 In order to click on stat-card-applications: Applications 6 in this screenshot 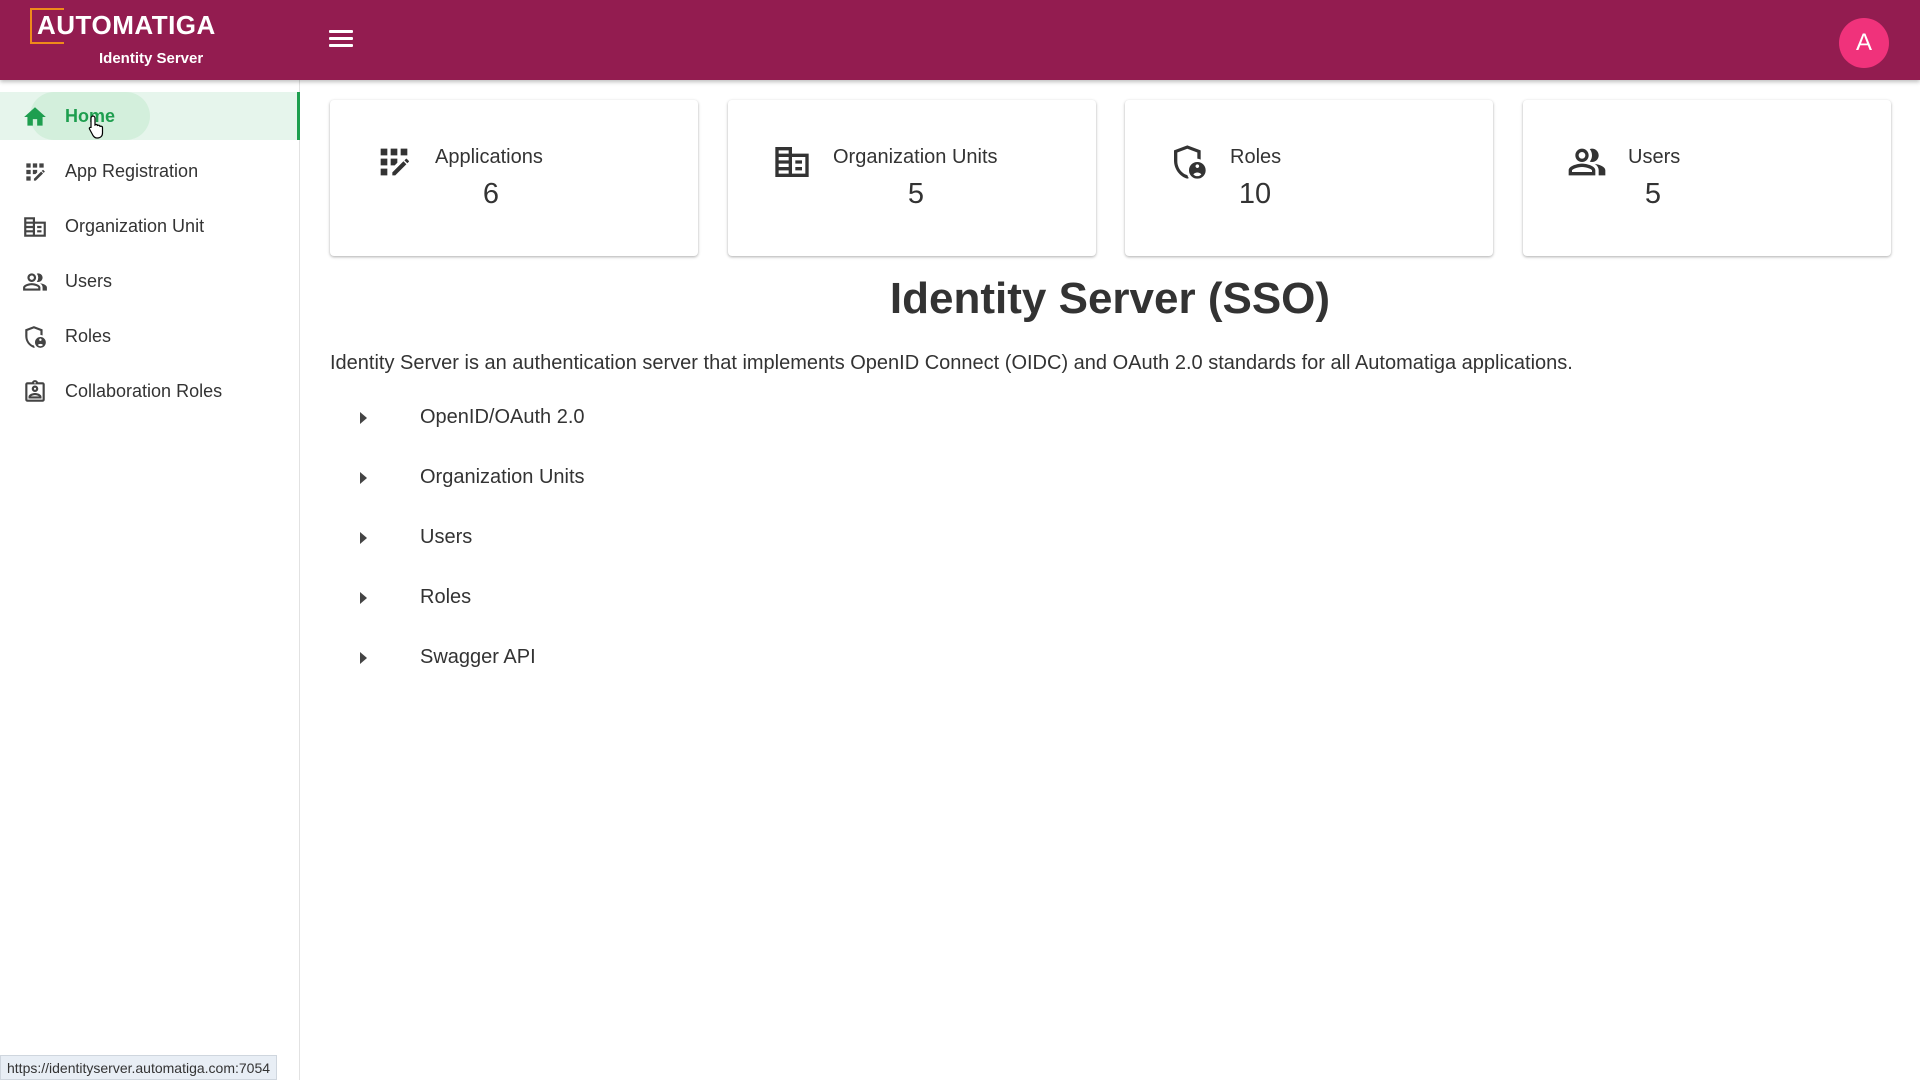, I will do `click(514, 178)`.